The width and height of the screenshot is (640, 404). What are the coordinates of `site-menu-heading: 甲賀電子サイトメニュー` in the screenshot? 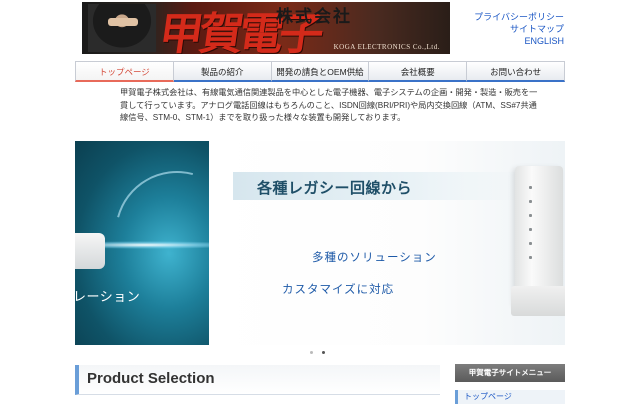 It's located at (510, 373).